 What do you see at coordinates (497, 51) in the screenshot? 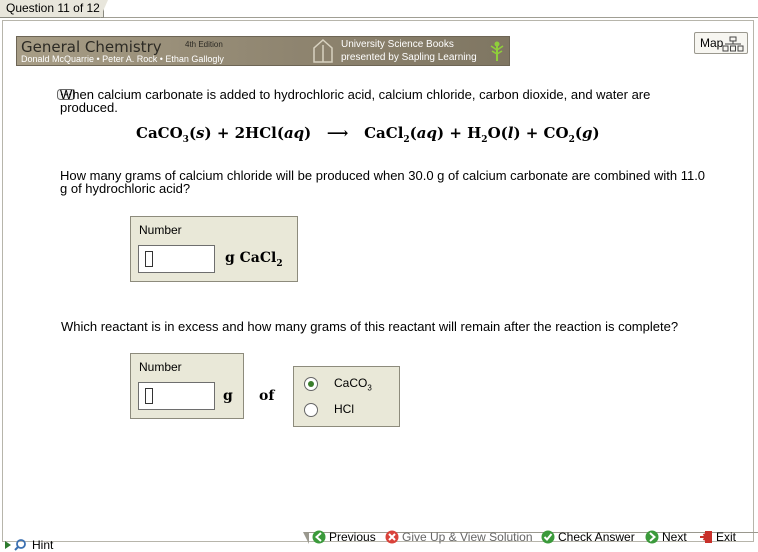
I see `sapling-tree-icon` at bounding box center [497, 51].